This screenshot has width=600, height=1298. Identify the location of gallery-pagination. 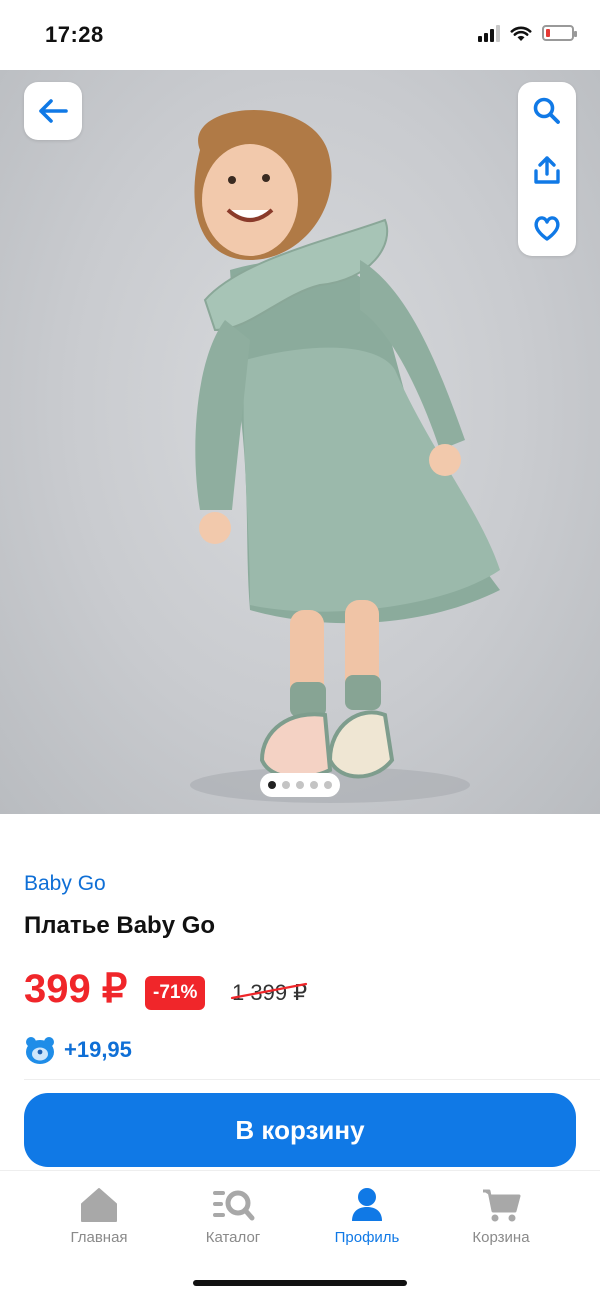
(300, 785).